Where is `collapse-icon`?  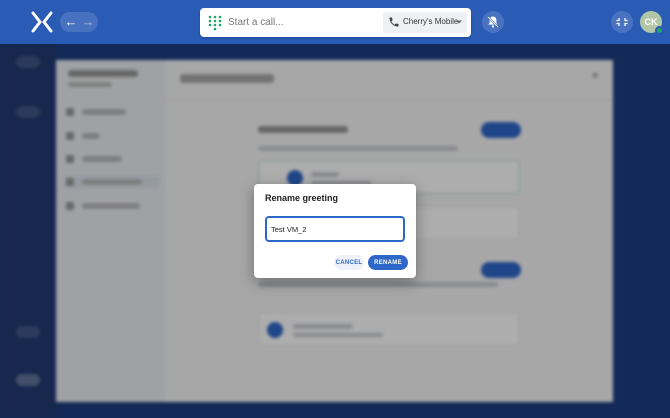
collapse-icon is located at coordinates (622, 22).